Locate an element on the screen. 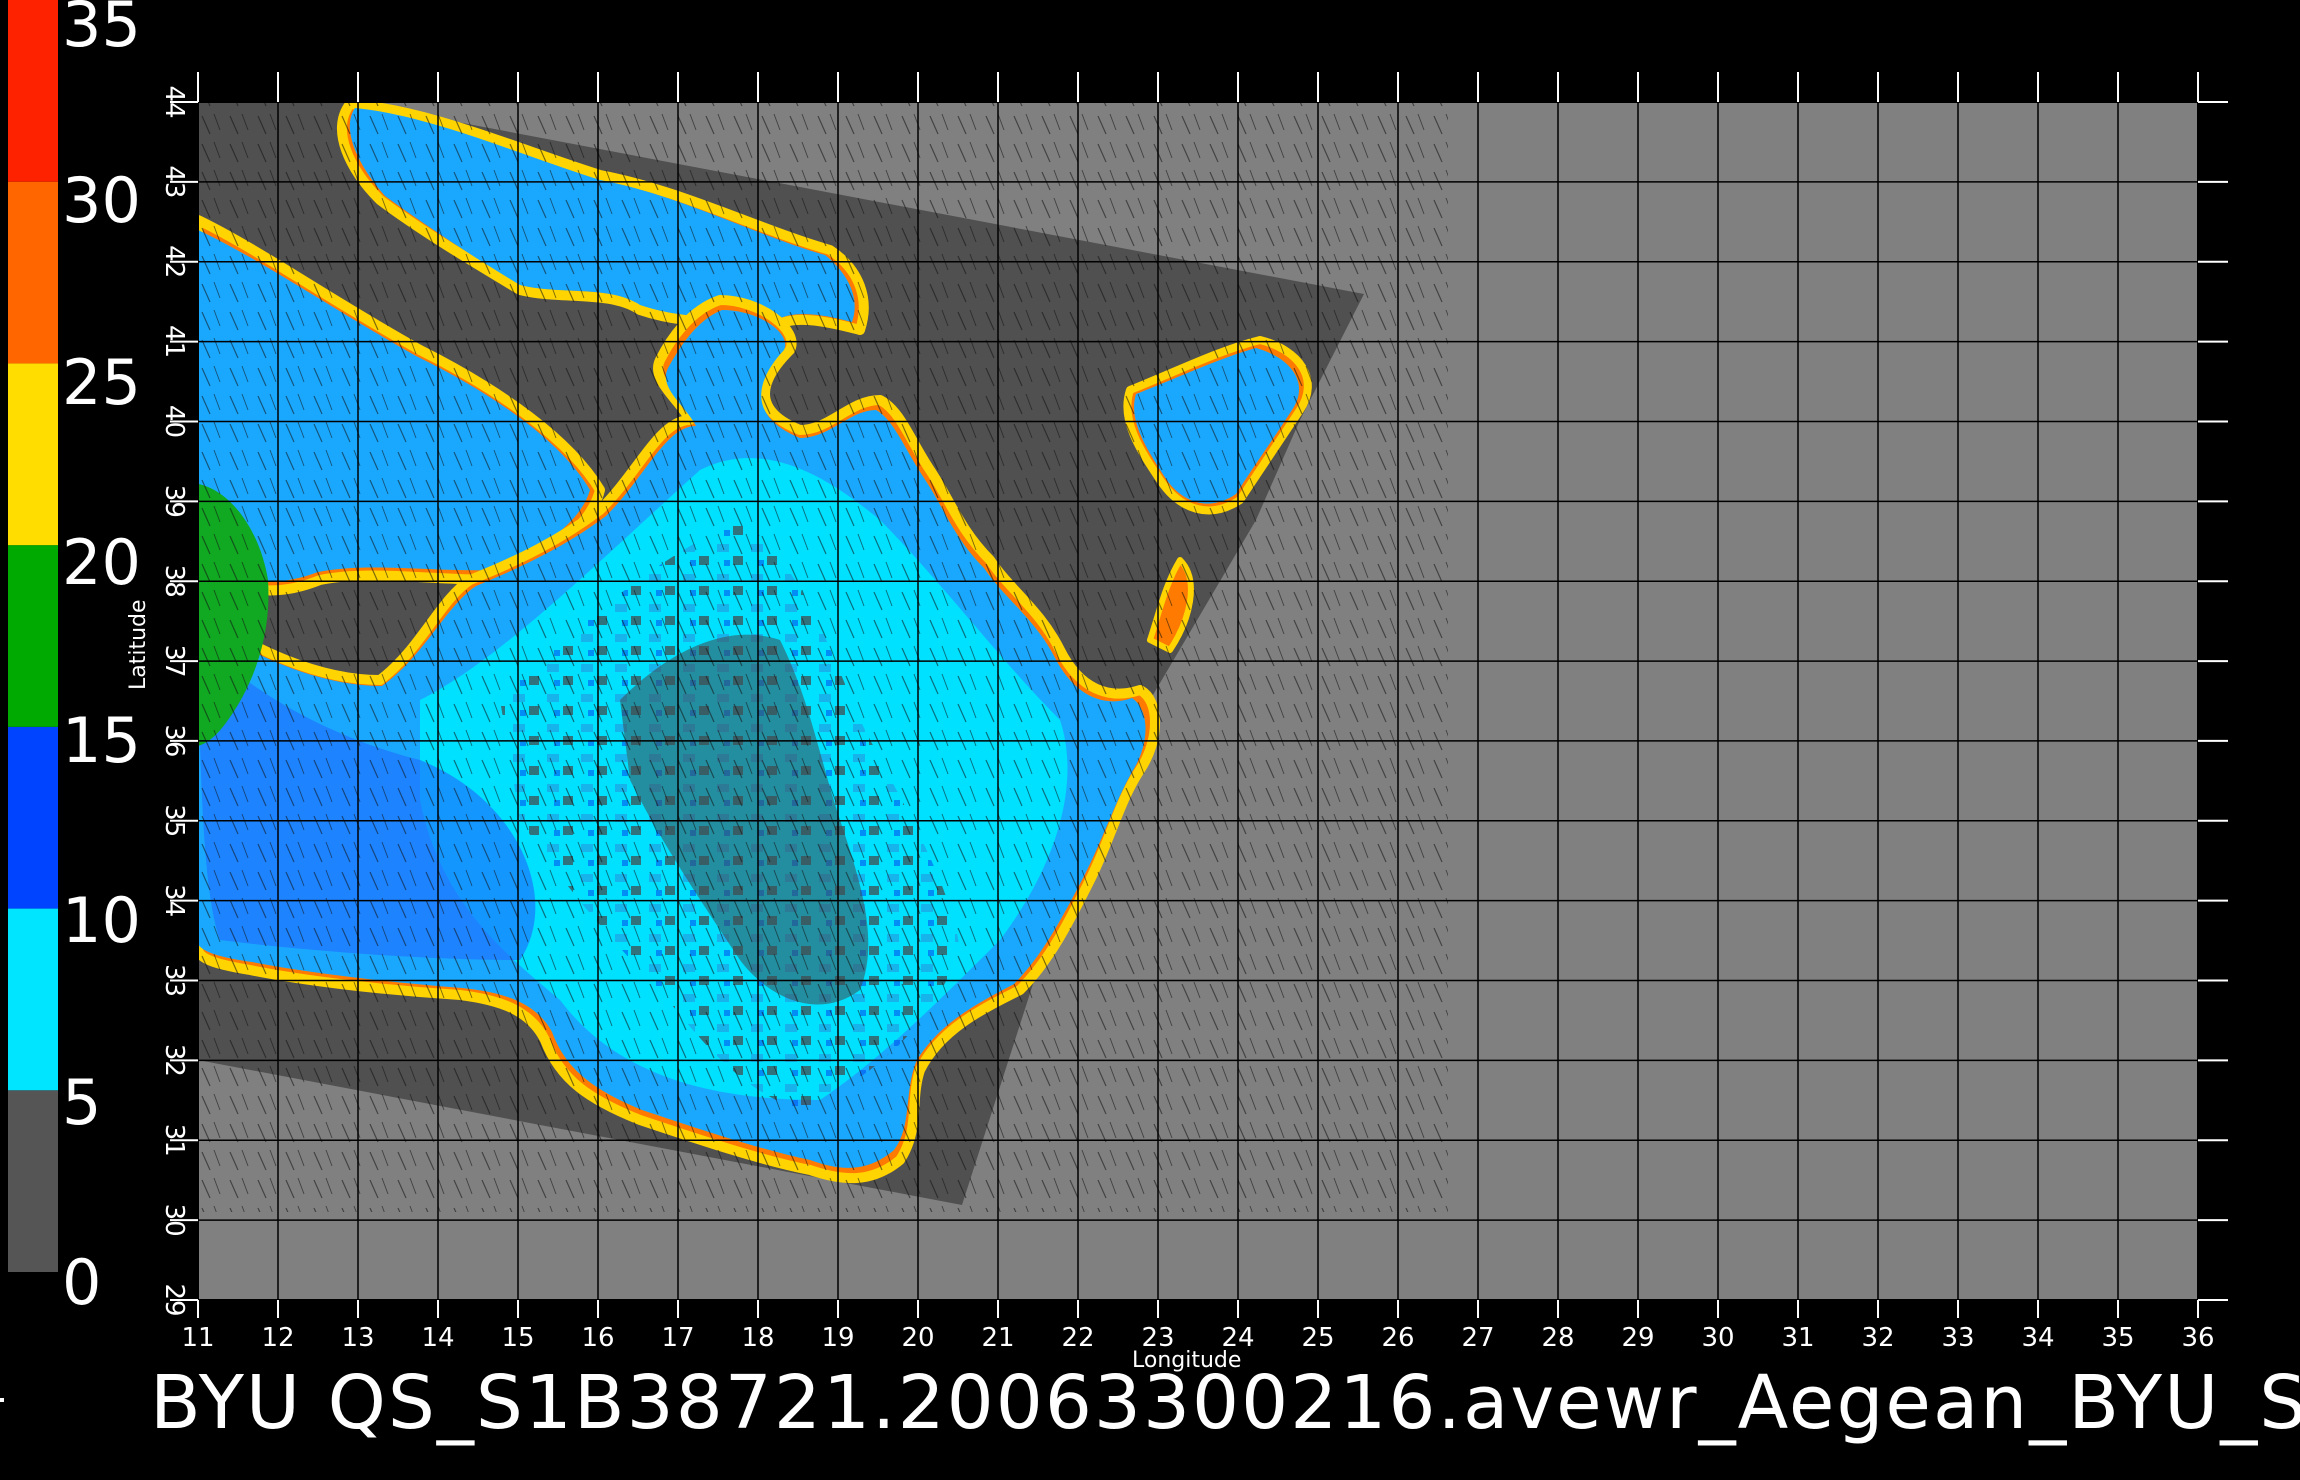 Image resolution: width=2300 pixels, height=1480 pixels. y-tick-label-33: 33 is located at coordinates (174, 980).